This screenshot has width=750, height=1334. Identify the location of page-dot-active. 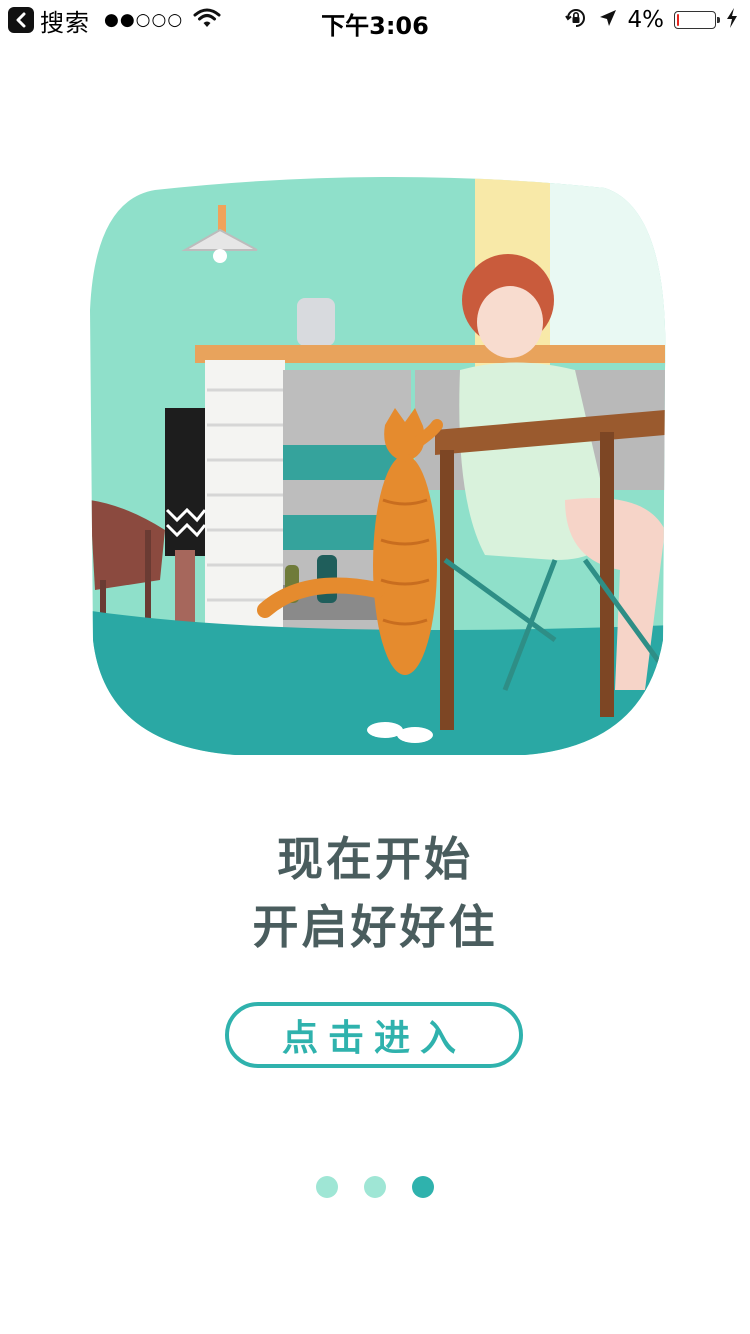
(423, 1187).